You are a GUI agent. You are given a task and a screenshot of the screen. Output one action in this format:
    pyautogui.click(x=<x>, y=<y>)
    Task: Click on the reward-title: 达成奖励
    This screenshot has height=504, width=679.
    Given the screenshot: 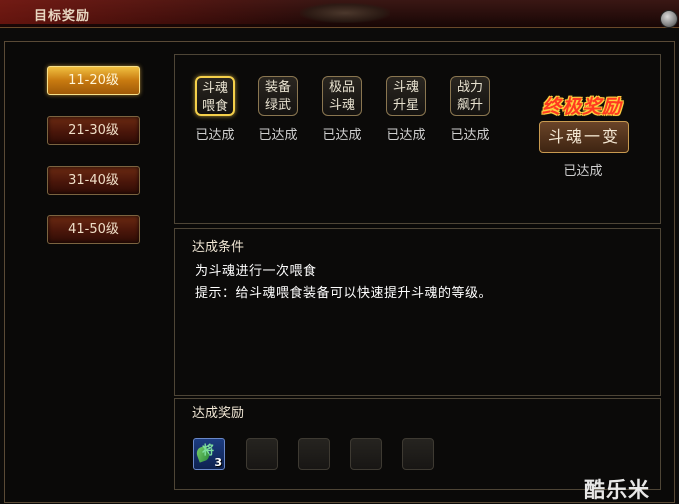 What is the action you would take?
    pyautogui.click(x=218, y=413)
    